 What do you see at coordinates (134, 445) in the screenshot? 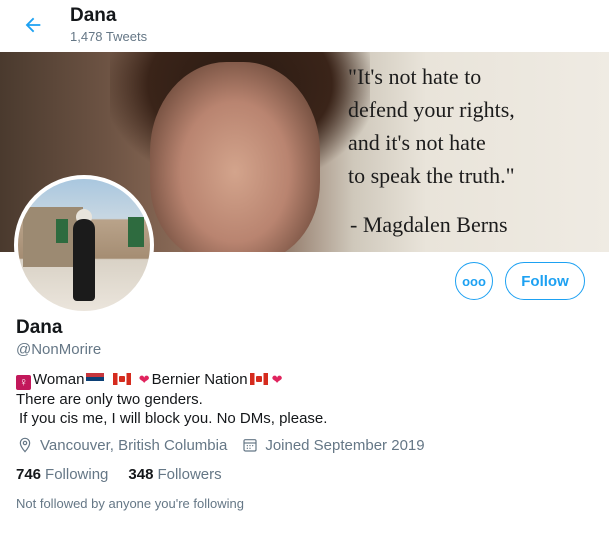
I see `location-text: Vancouver, British Columbia` at bounding box center [134, 445].